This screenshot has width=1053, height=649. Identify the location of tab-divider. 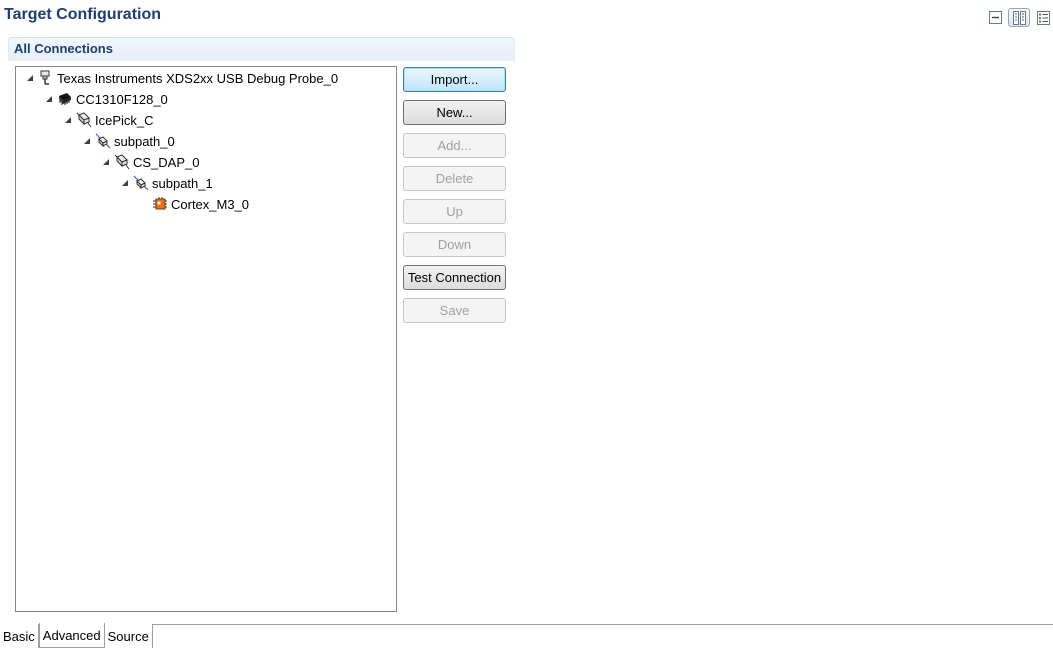
(526, 624).